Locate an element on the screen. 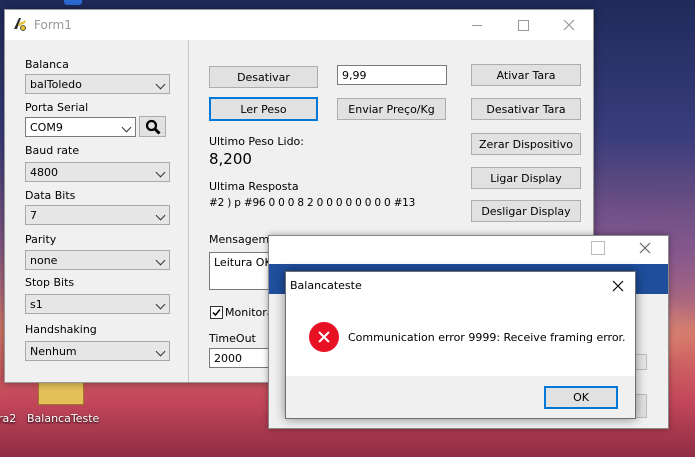 This screenshot has height=457, width=695. balancateste-desktop-icon is located at coordinates (61, 393).